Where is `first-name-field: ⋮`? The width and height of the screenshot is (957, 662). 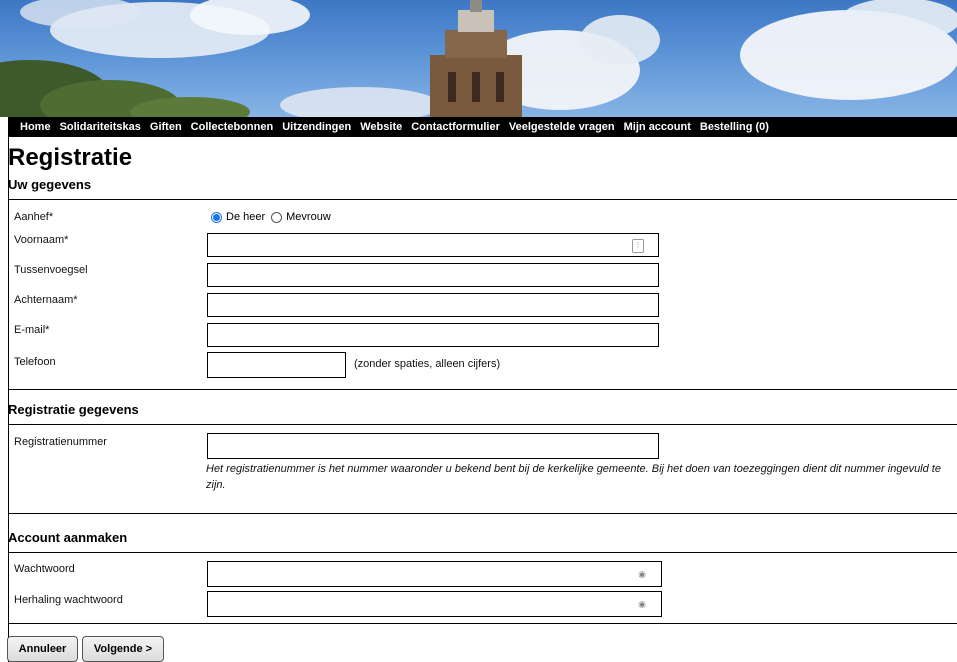
first-name-field: ⋮ is located at coordinates (433, 245).